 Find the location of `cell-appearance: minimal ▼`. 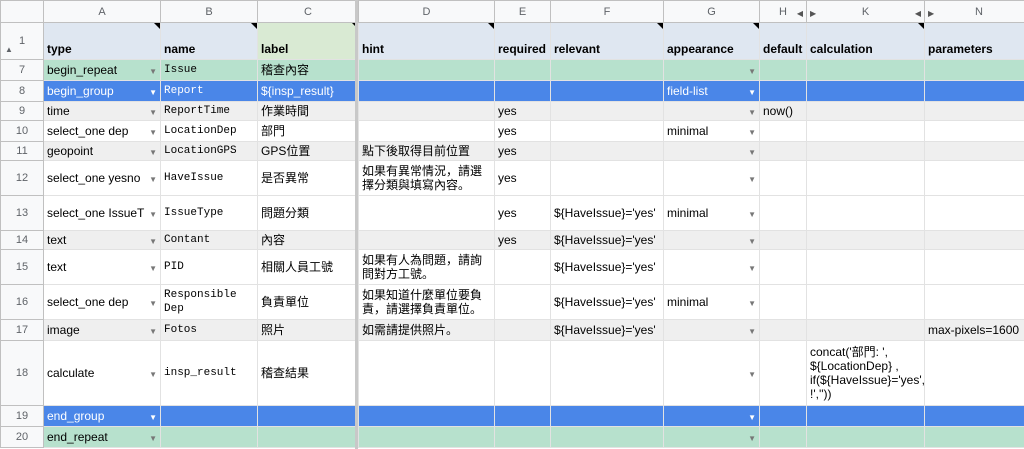

cell-appearance: minimal ▼ is located at coordinates (711, 213).